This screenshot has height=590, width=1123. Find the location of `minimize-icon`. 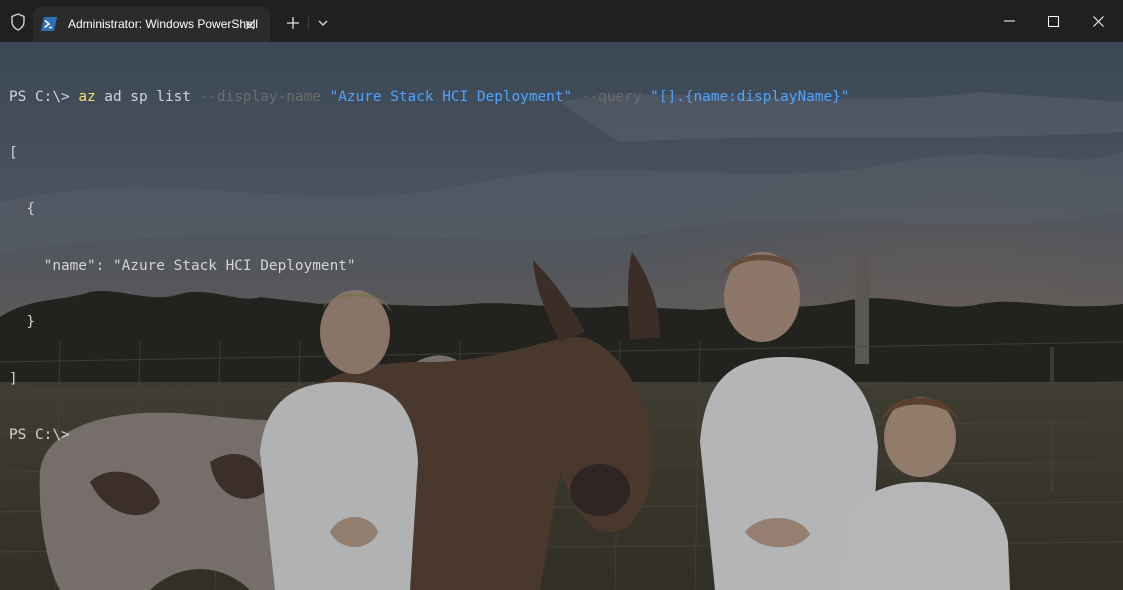

minimize-icon is located at coordinates (1009, 21).